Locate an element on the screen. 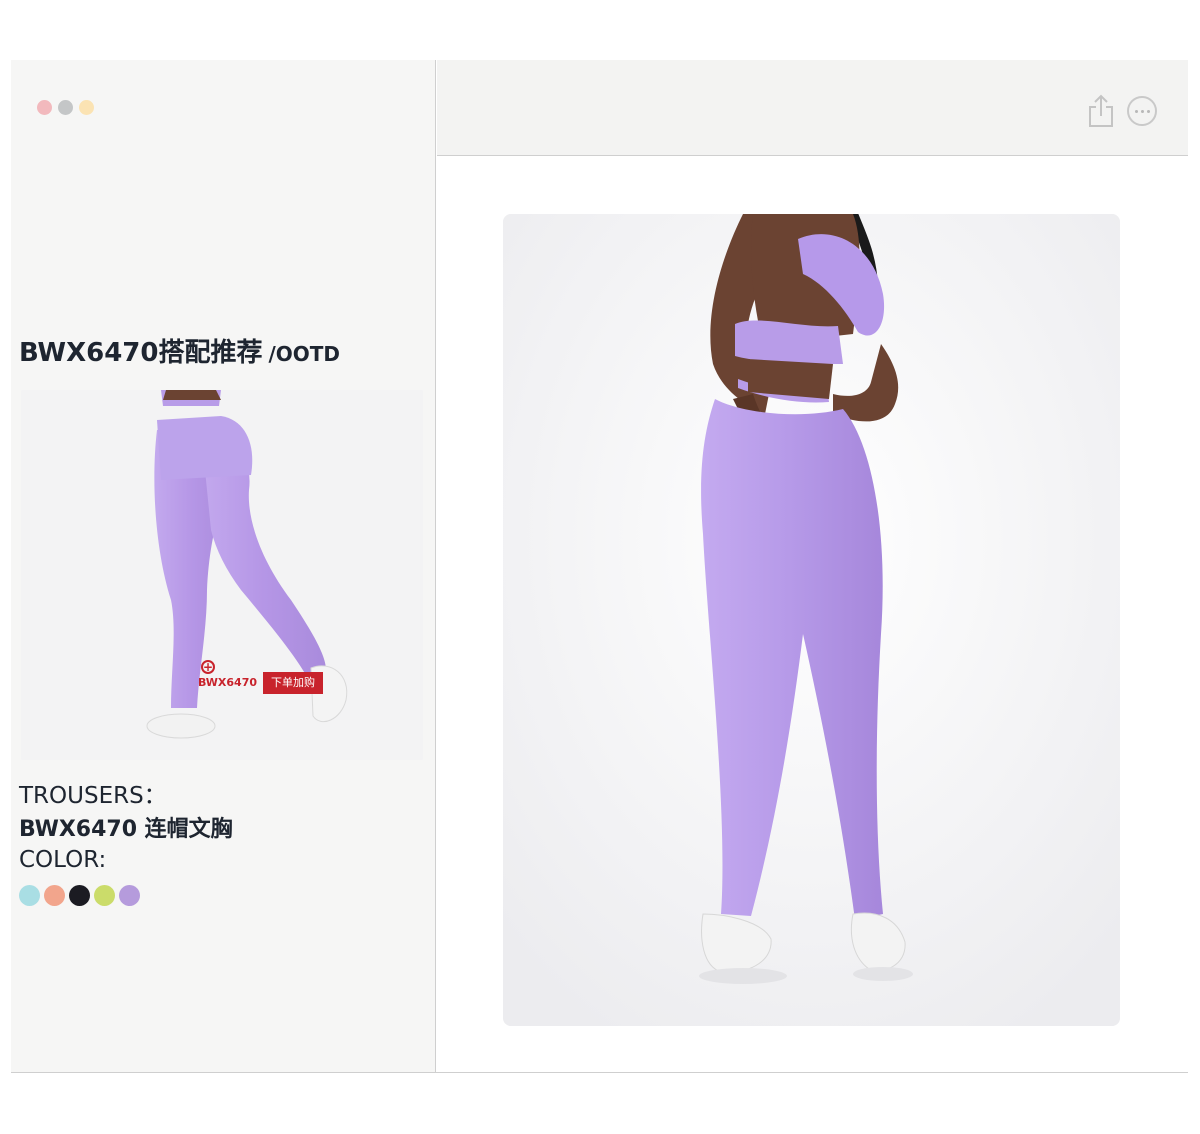 The image size is (1200, 1134). window-controls is located at coordinates (65, 107).